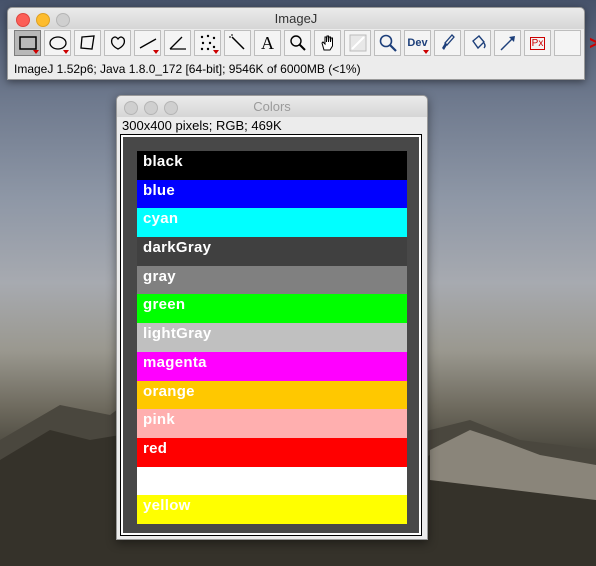 The height and width of the screenshot is (566, 596). I want to click on toolbar: A Dev Px, so click(305, 44).